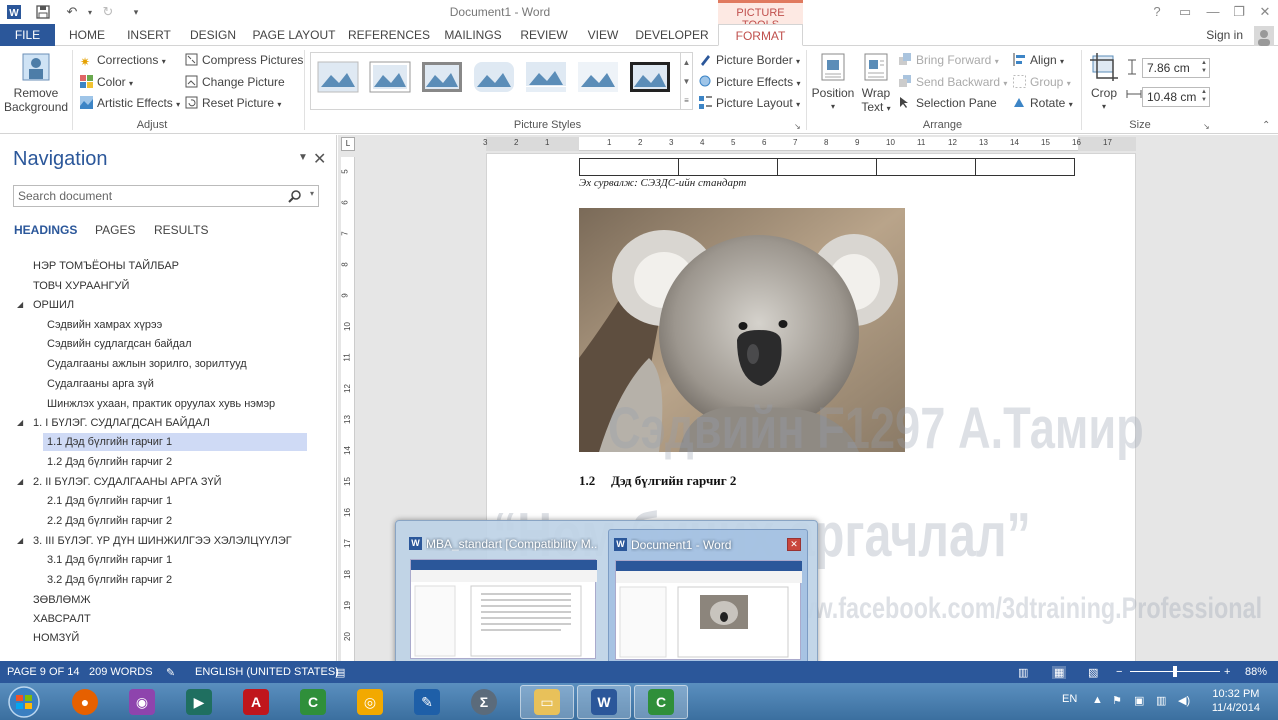  Describe the element at coordinates (749, 103) in the screenshot. I see `picture-layout-button: Picture Layout ▾` at that location.